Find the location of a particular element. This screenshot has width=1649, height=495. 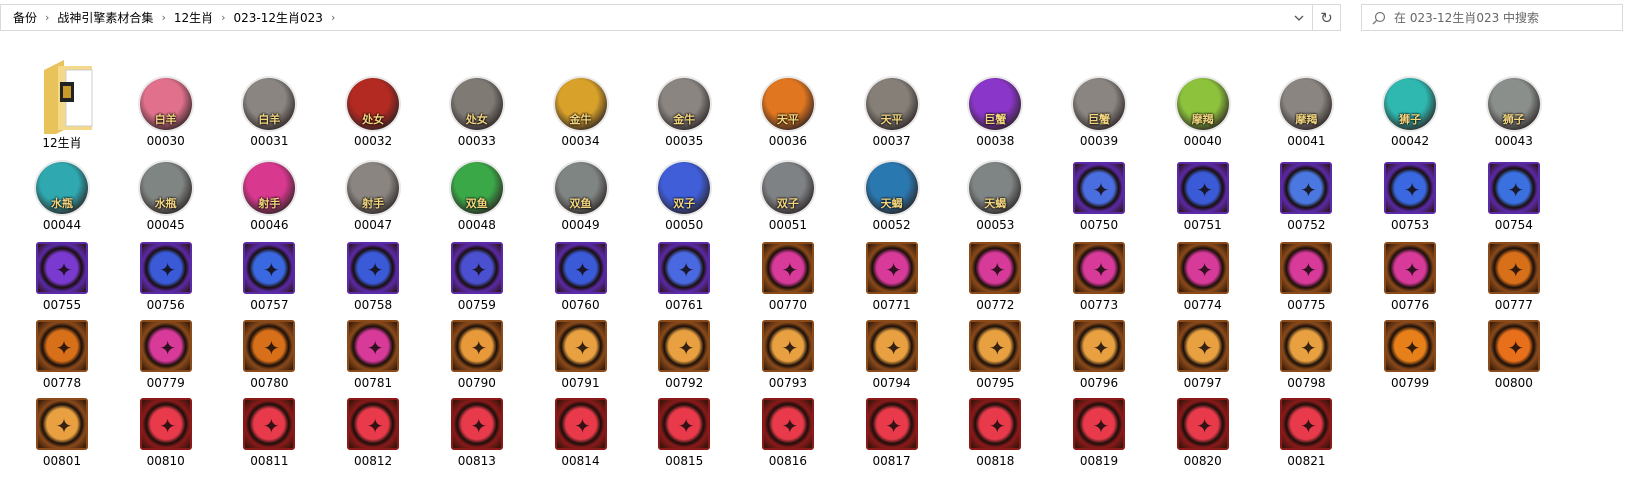

file-item: ✦ 00812 is located at coordinates (373, 419).